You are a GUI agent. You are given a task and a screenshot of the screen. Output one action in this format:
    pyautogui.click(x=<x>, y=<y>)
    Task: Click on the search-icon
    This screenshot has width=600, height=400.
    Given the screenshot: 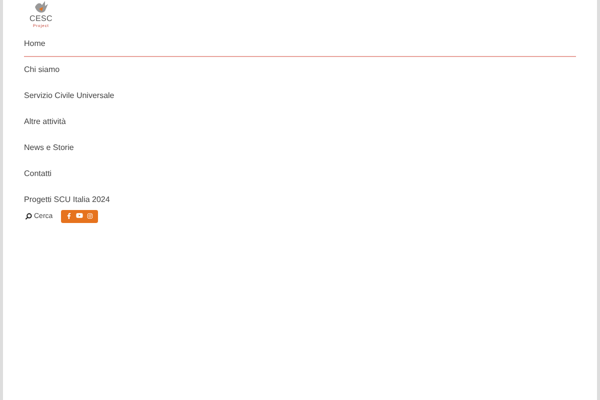 What is the action you would take?
    pyautogui.click(x=28, y=216)
    